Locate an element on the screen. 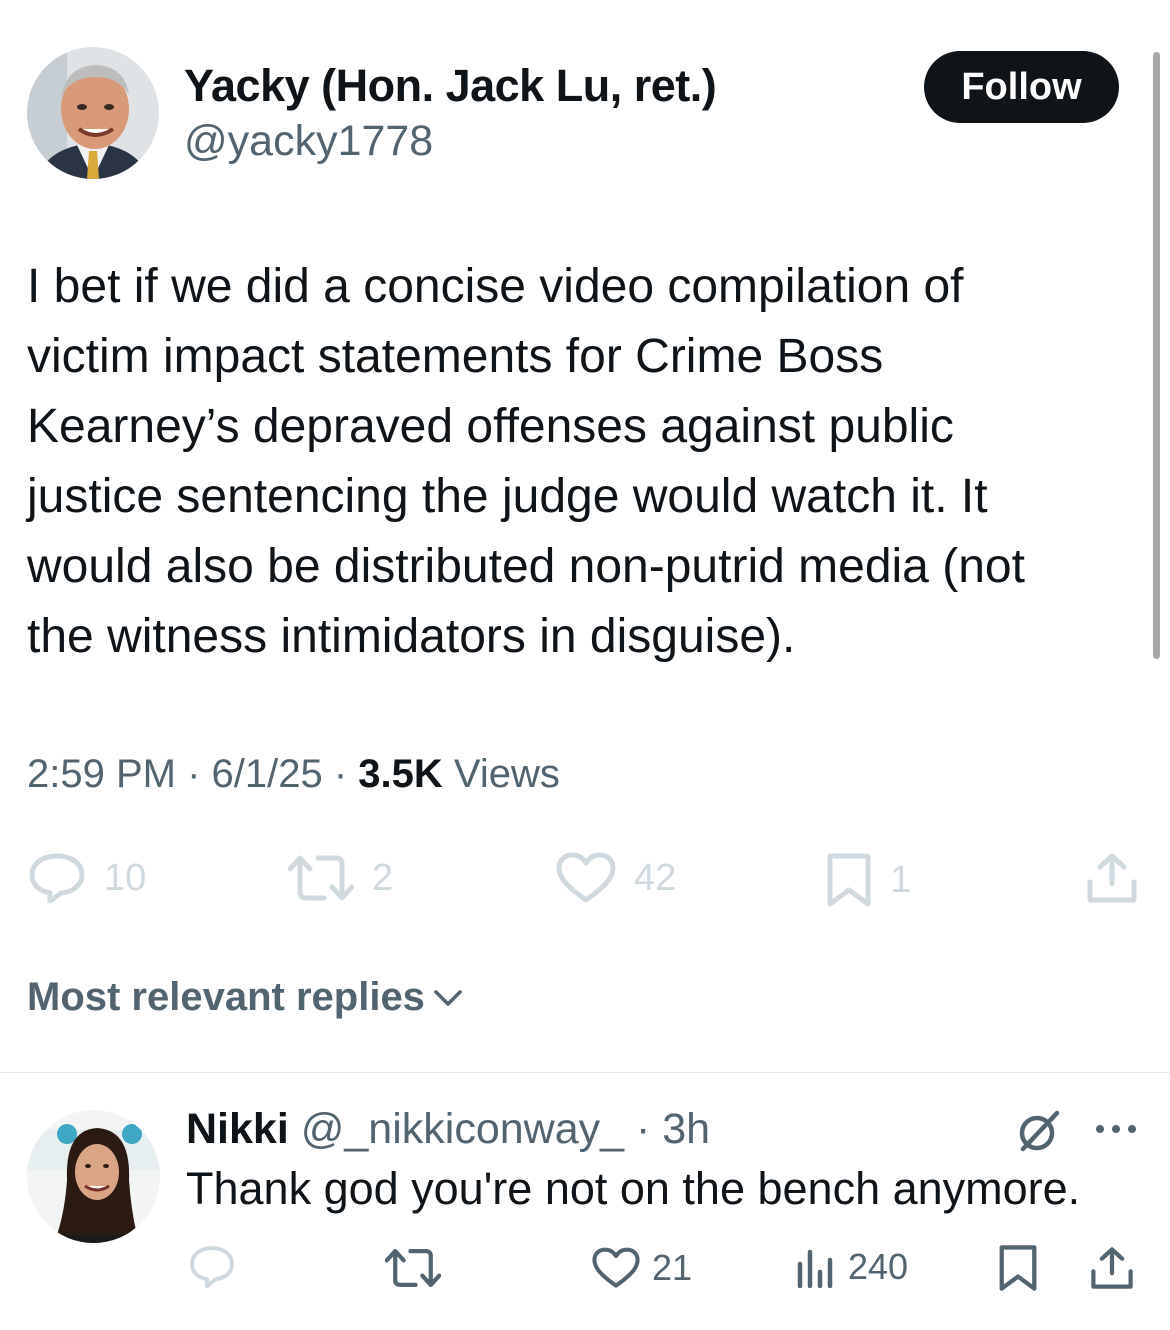 The image size is (1170, 1330). reply-reply-action is located at coordinates (212, 1267).